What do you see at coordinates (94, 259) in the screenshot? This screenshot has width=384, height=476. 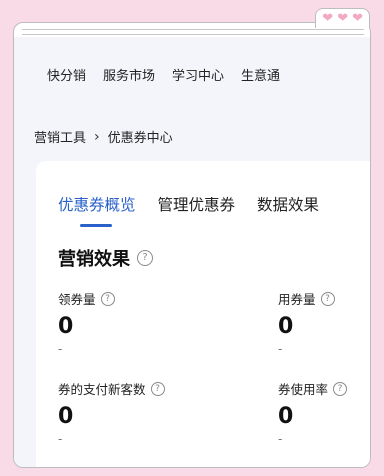 I see `section-title-text: 营销效果` at bounding box center [94, 259].